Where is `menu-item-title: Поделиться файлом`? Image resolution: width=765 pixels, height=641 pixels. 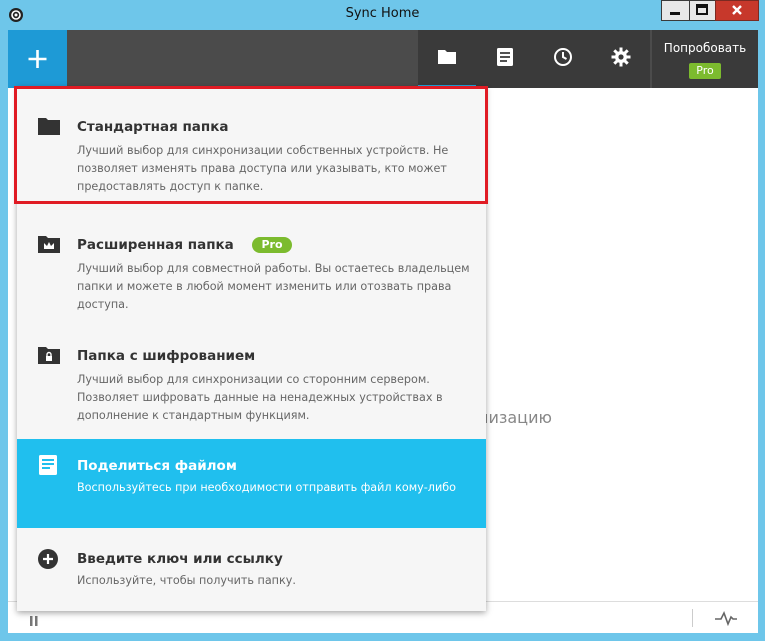 menu-item-title: Поделиться файлом is located at coordinates (157, 466).